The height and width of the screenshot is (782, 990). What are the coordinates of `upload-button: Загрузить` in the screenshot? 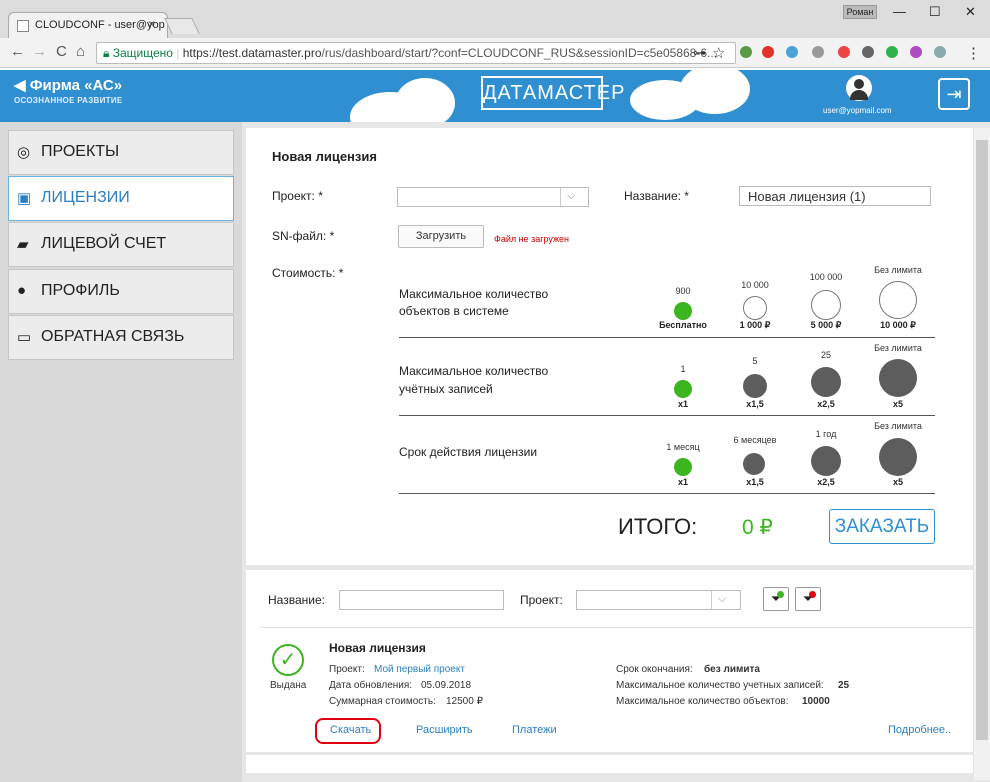 It's located at (441, 236).